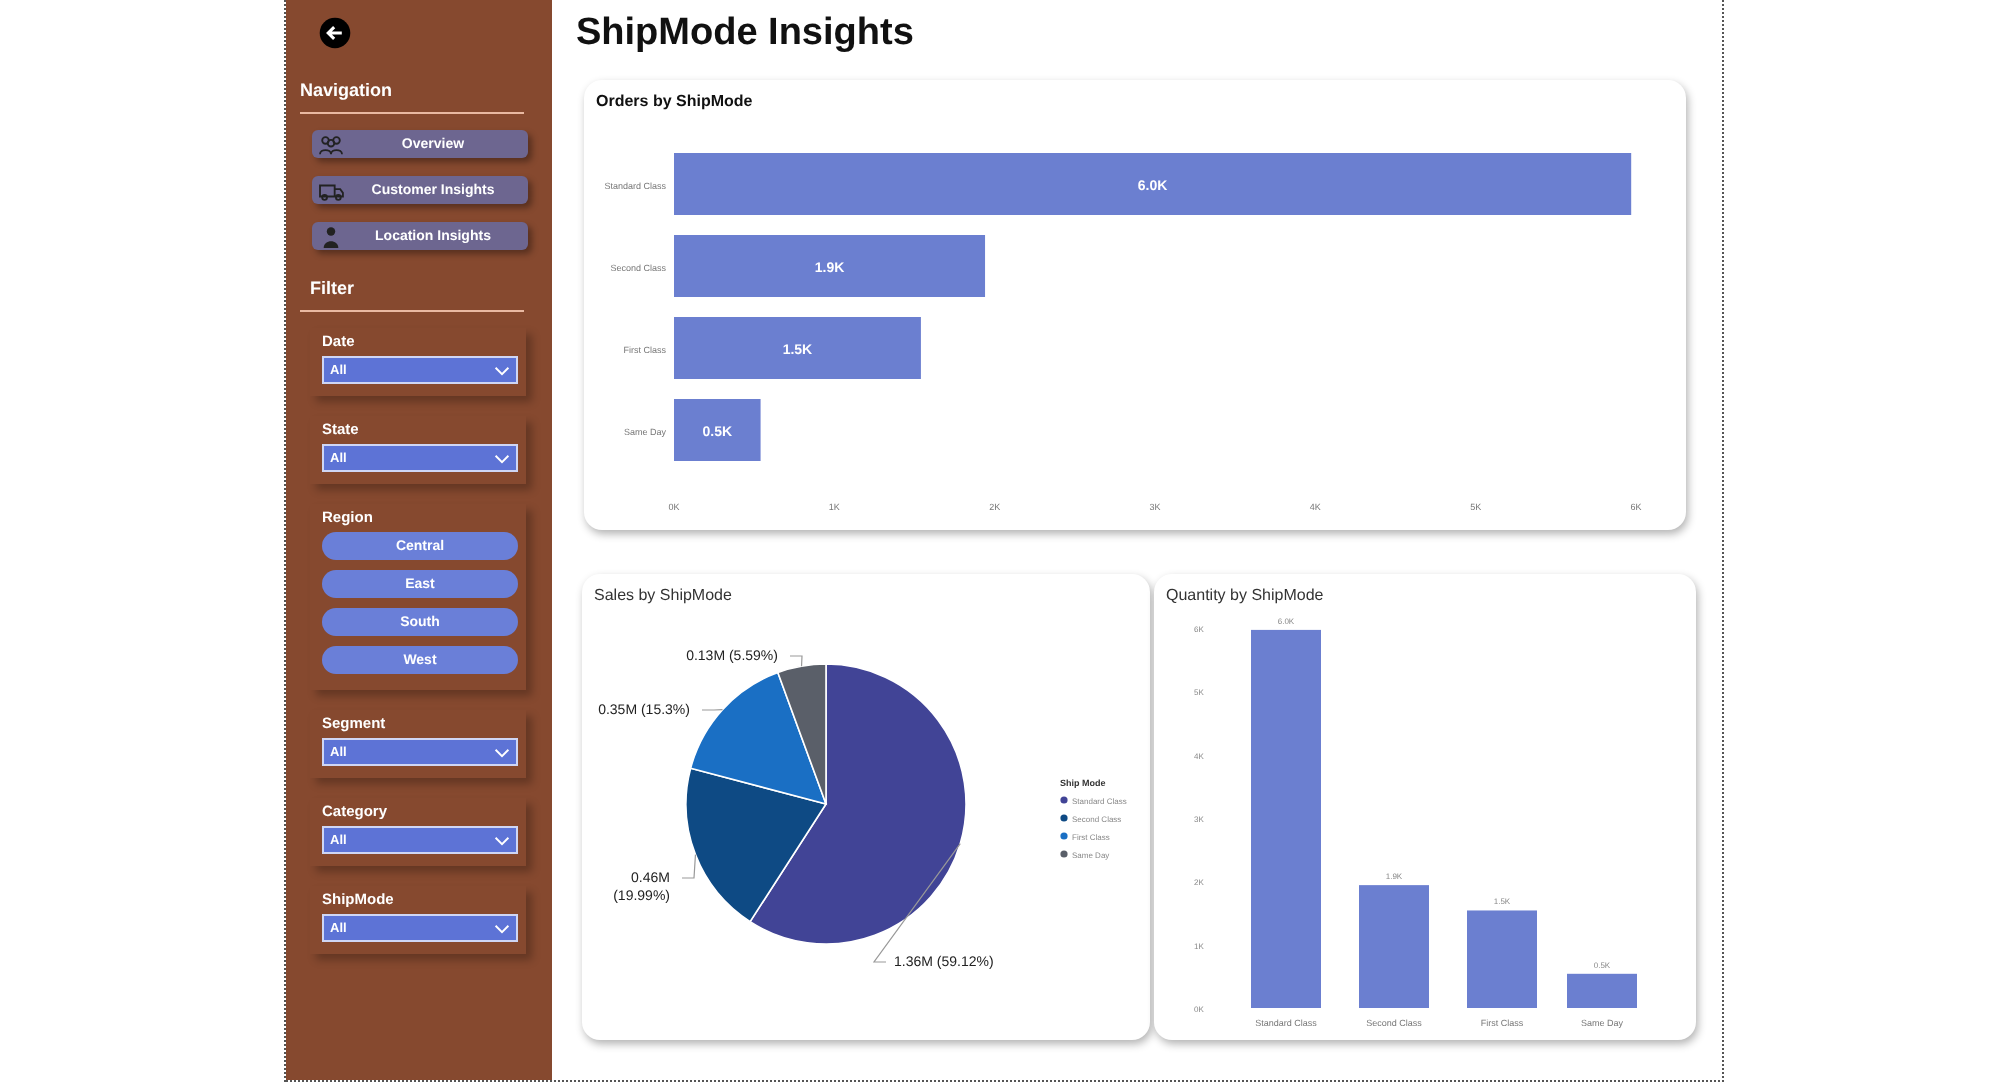 The width and height of the screenshot is (2000, 1090). Describe the element at coordinates (674, 102) in the screenshot. I see `chart-title: Orders by ShipMode` at that location.